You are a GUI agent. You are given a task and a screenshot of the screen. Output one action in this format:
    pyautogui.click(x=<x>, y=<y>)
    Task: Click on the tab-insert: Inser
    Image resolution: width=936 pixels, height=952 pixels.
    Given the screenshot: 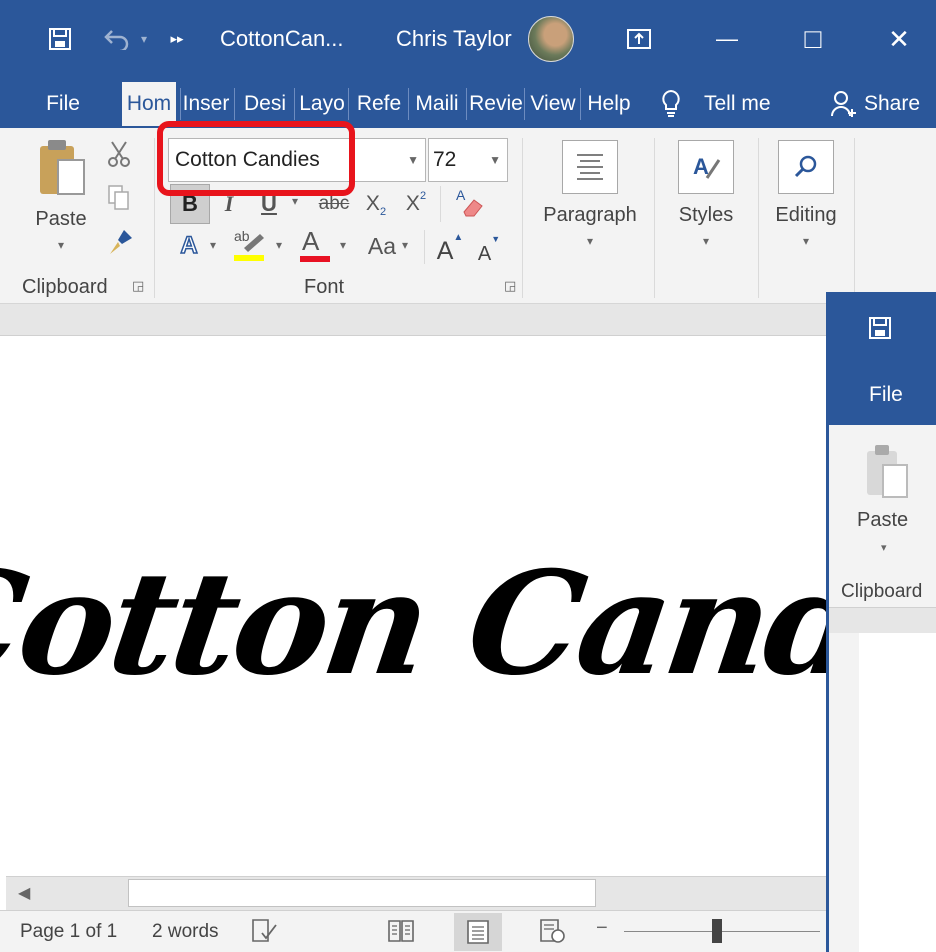 What is the action you would take?
    pyautogui.click(x=206, y=104)
    